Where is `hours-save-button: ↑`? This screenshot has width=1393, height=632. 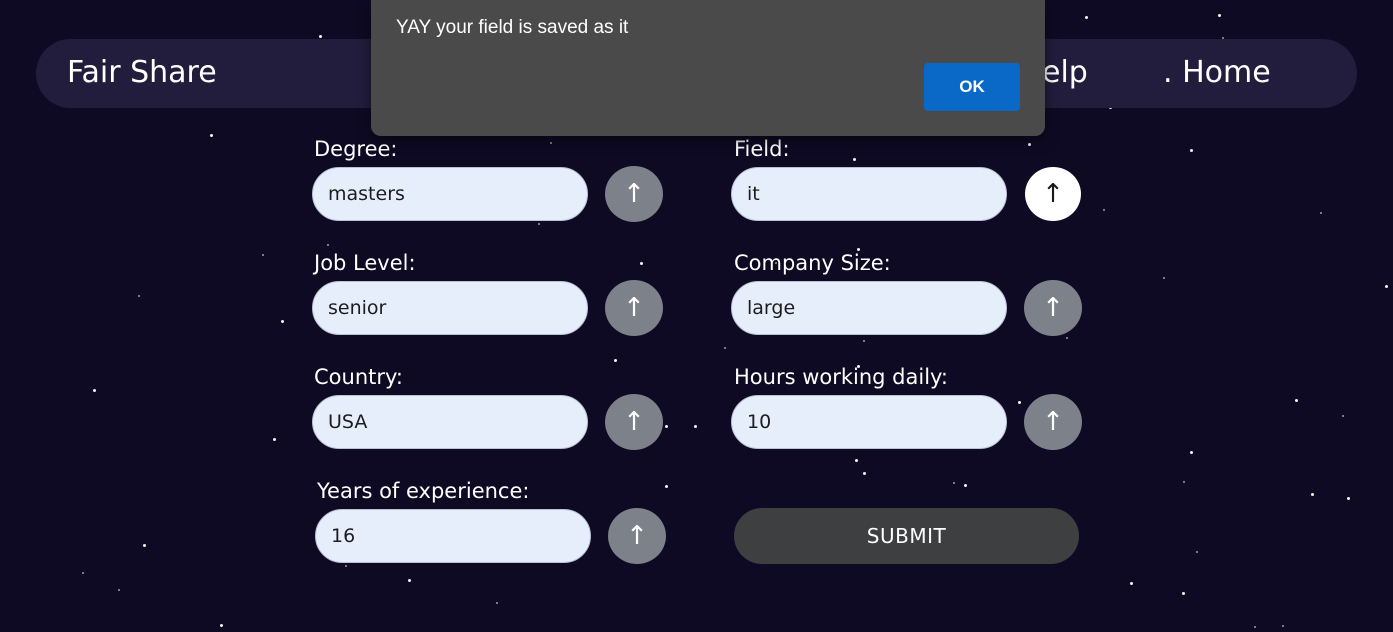
hours-save-button: ↑ is located at coordinates (1053, 422).